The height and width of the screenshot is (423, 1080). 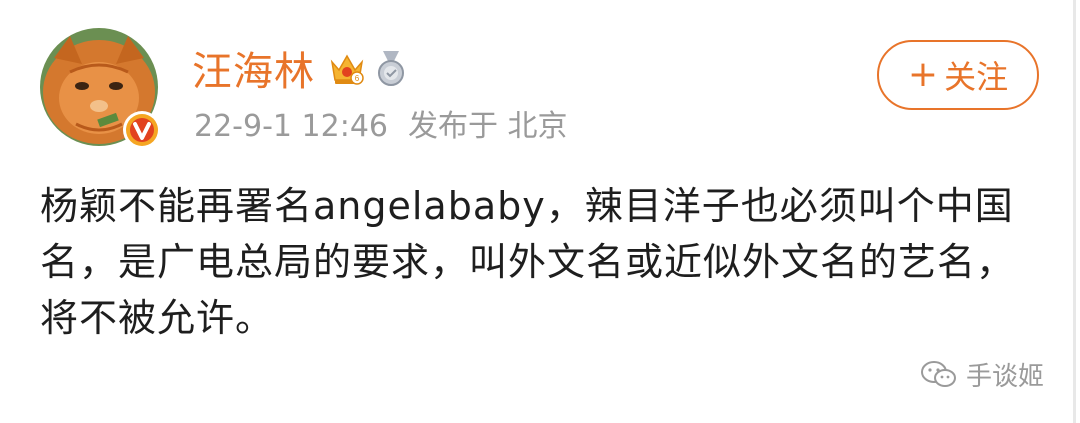 What do you see at coordinates (142, 130) in the screenshot?
I see `verified-v-icon` at bounding box center [142, 130].